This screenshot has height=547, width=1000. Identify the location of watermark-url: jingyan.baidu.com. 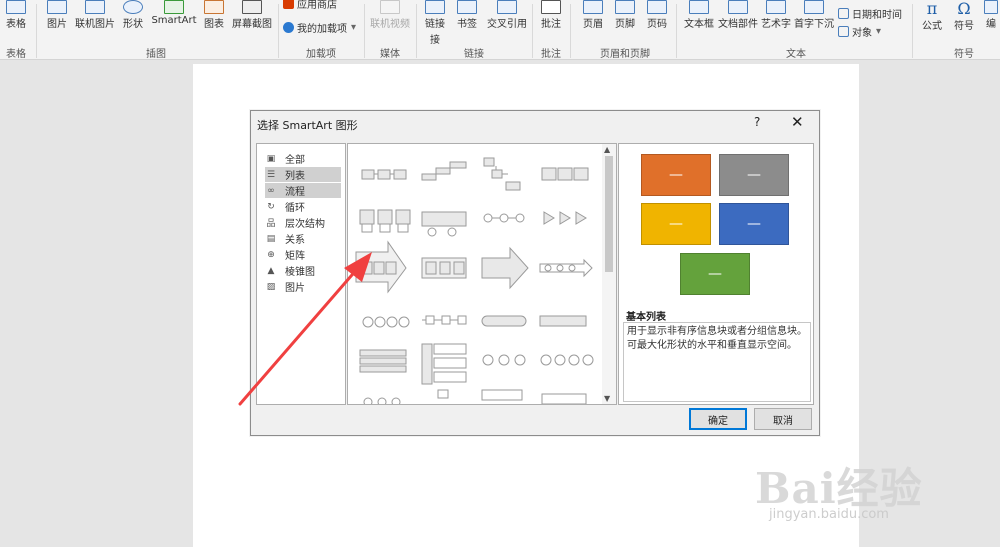
(829, 514).